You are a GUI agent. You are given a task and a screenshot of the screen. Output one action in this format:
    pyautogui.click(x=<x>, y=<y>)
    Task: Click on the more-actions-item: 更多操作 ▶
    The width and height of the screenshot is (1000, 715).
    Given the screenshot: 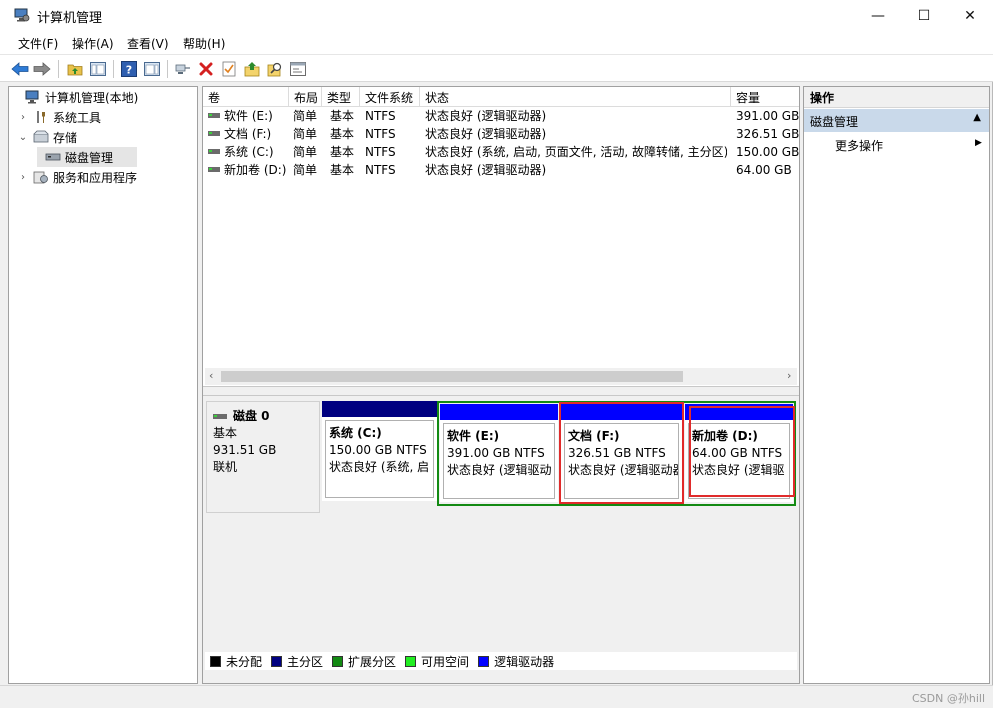 What is the action you would take?
    pyautogui.click(x=910, y=145)
    